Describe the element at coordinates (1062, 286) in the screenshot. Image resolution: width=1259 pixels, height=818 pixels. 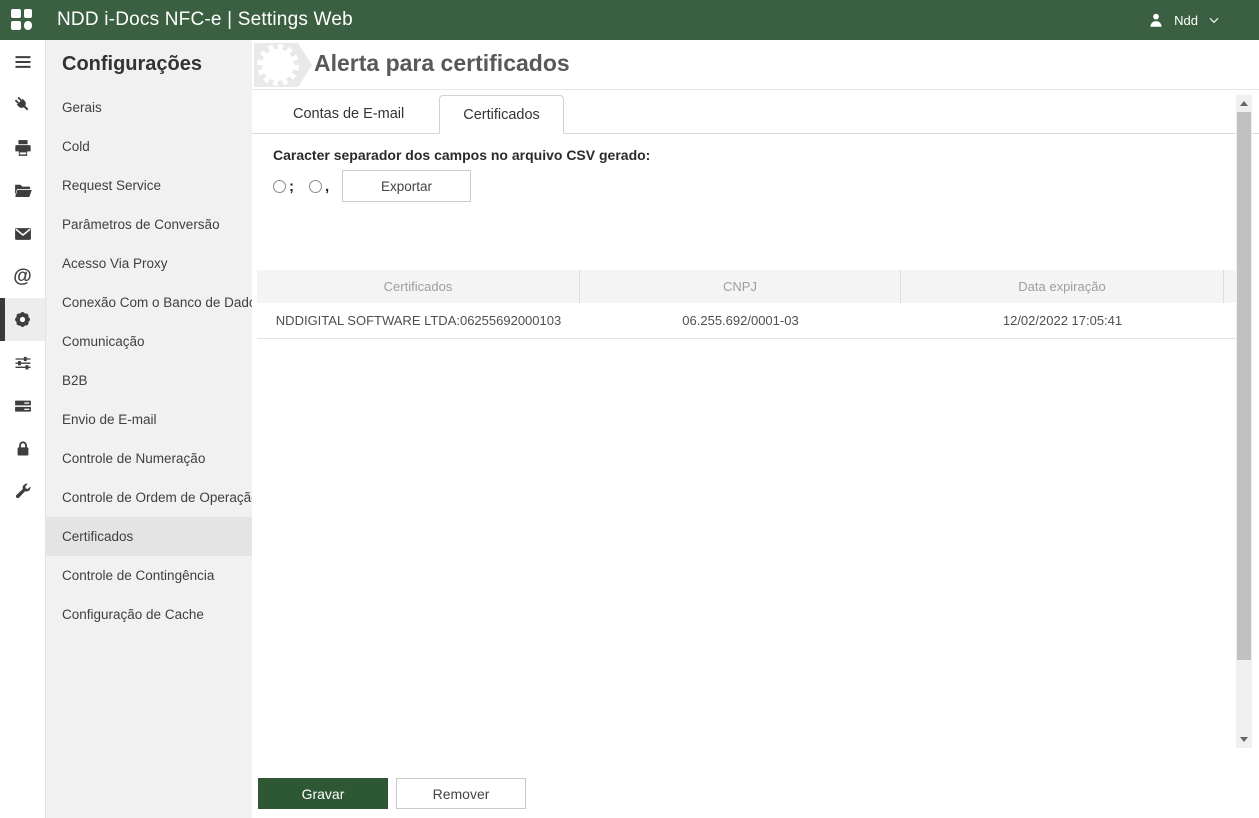
I see `column-header-data-expira-o: Data expiração` at that location.